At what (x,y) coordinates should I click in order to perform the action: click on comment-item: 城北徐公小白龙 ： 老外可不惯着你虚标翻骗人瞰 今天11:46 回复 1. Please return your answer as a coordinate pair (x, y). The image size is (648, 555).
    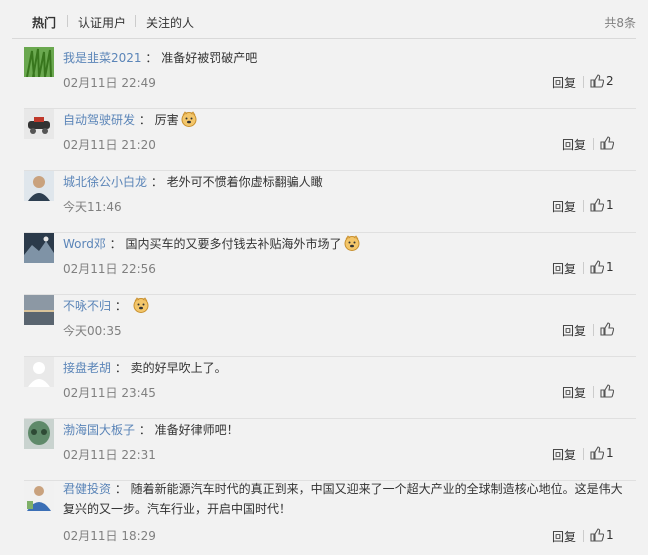
    Looking at the image, I should click on (324, 202).